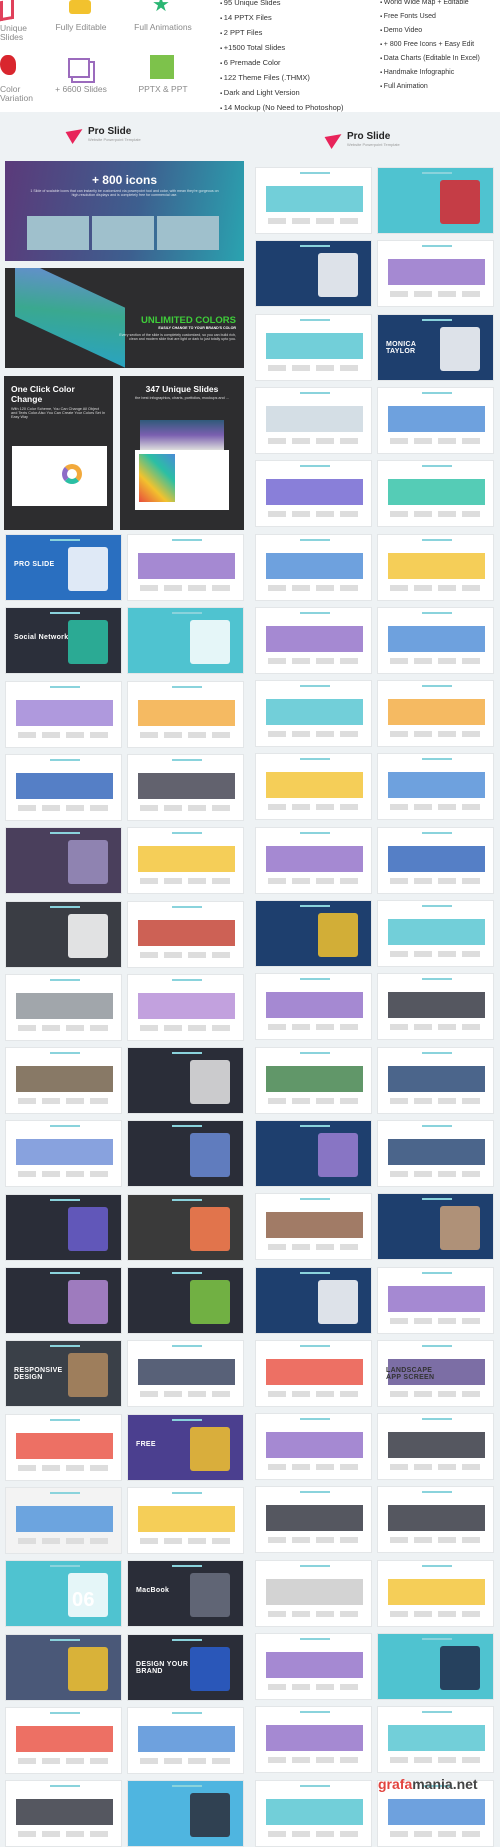  Describe the element at coordinates (185, 1447) in the screenshot. I see `slide-thumbnail: FREE` at that location.